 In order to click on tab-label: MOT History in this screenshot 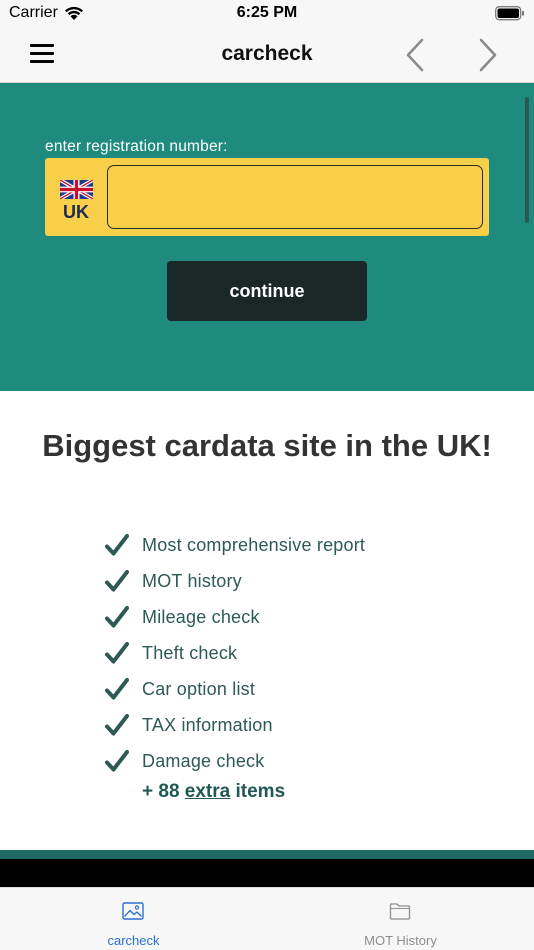, I will do `click(400, 940)`.